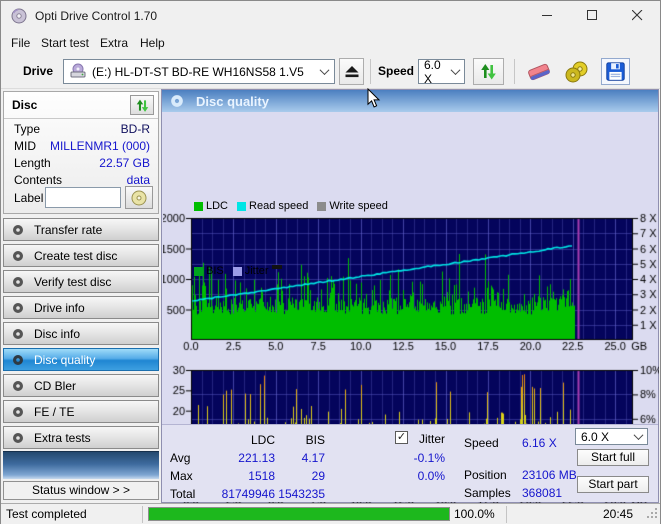 The height and width of the screenshot is (524, 661). What do you see at coordinates (46, 514) in the screenshot?
I see `status-text: Test completed` at bounding box center [46, 514].